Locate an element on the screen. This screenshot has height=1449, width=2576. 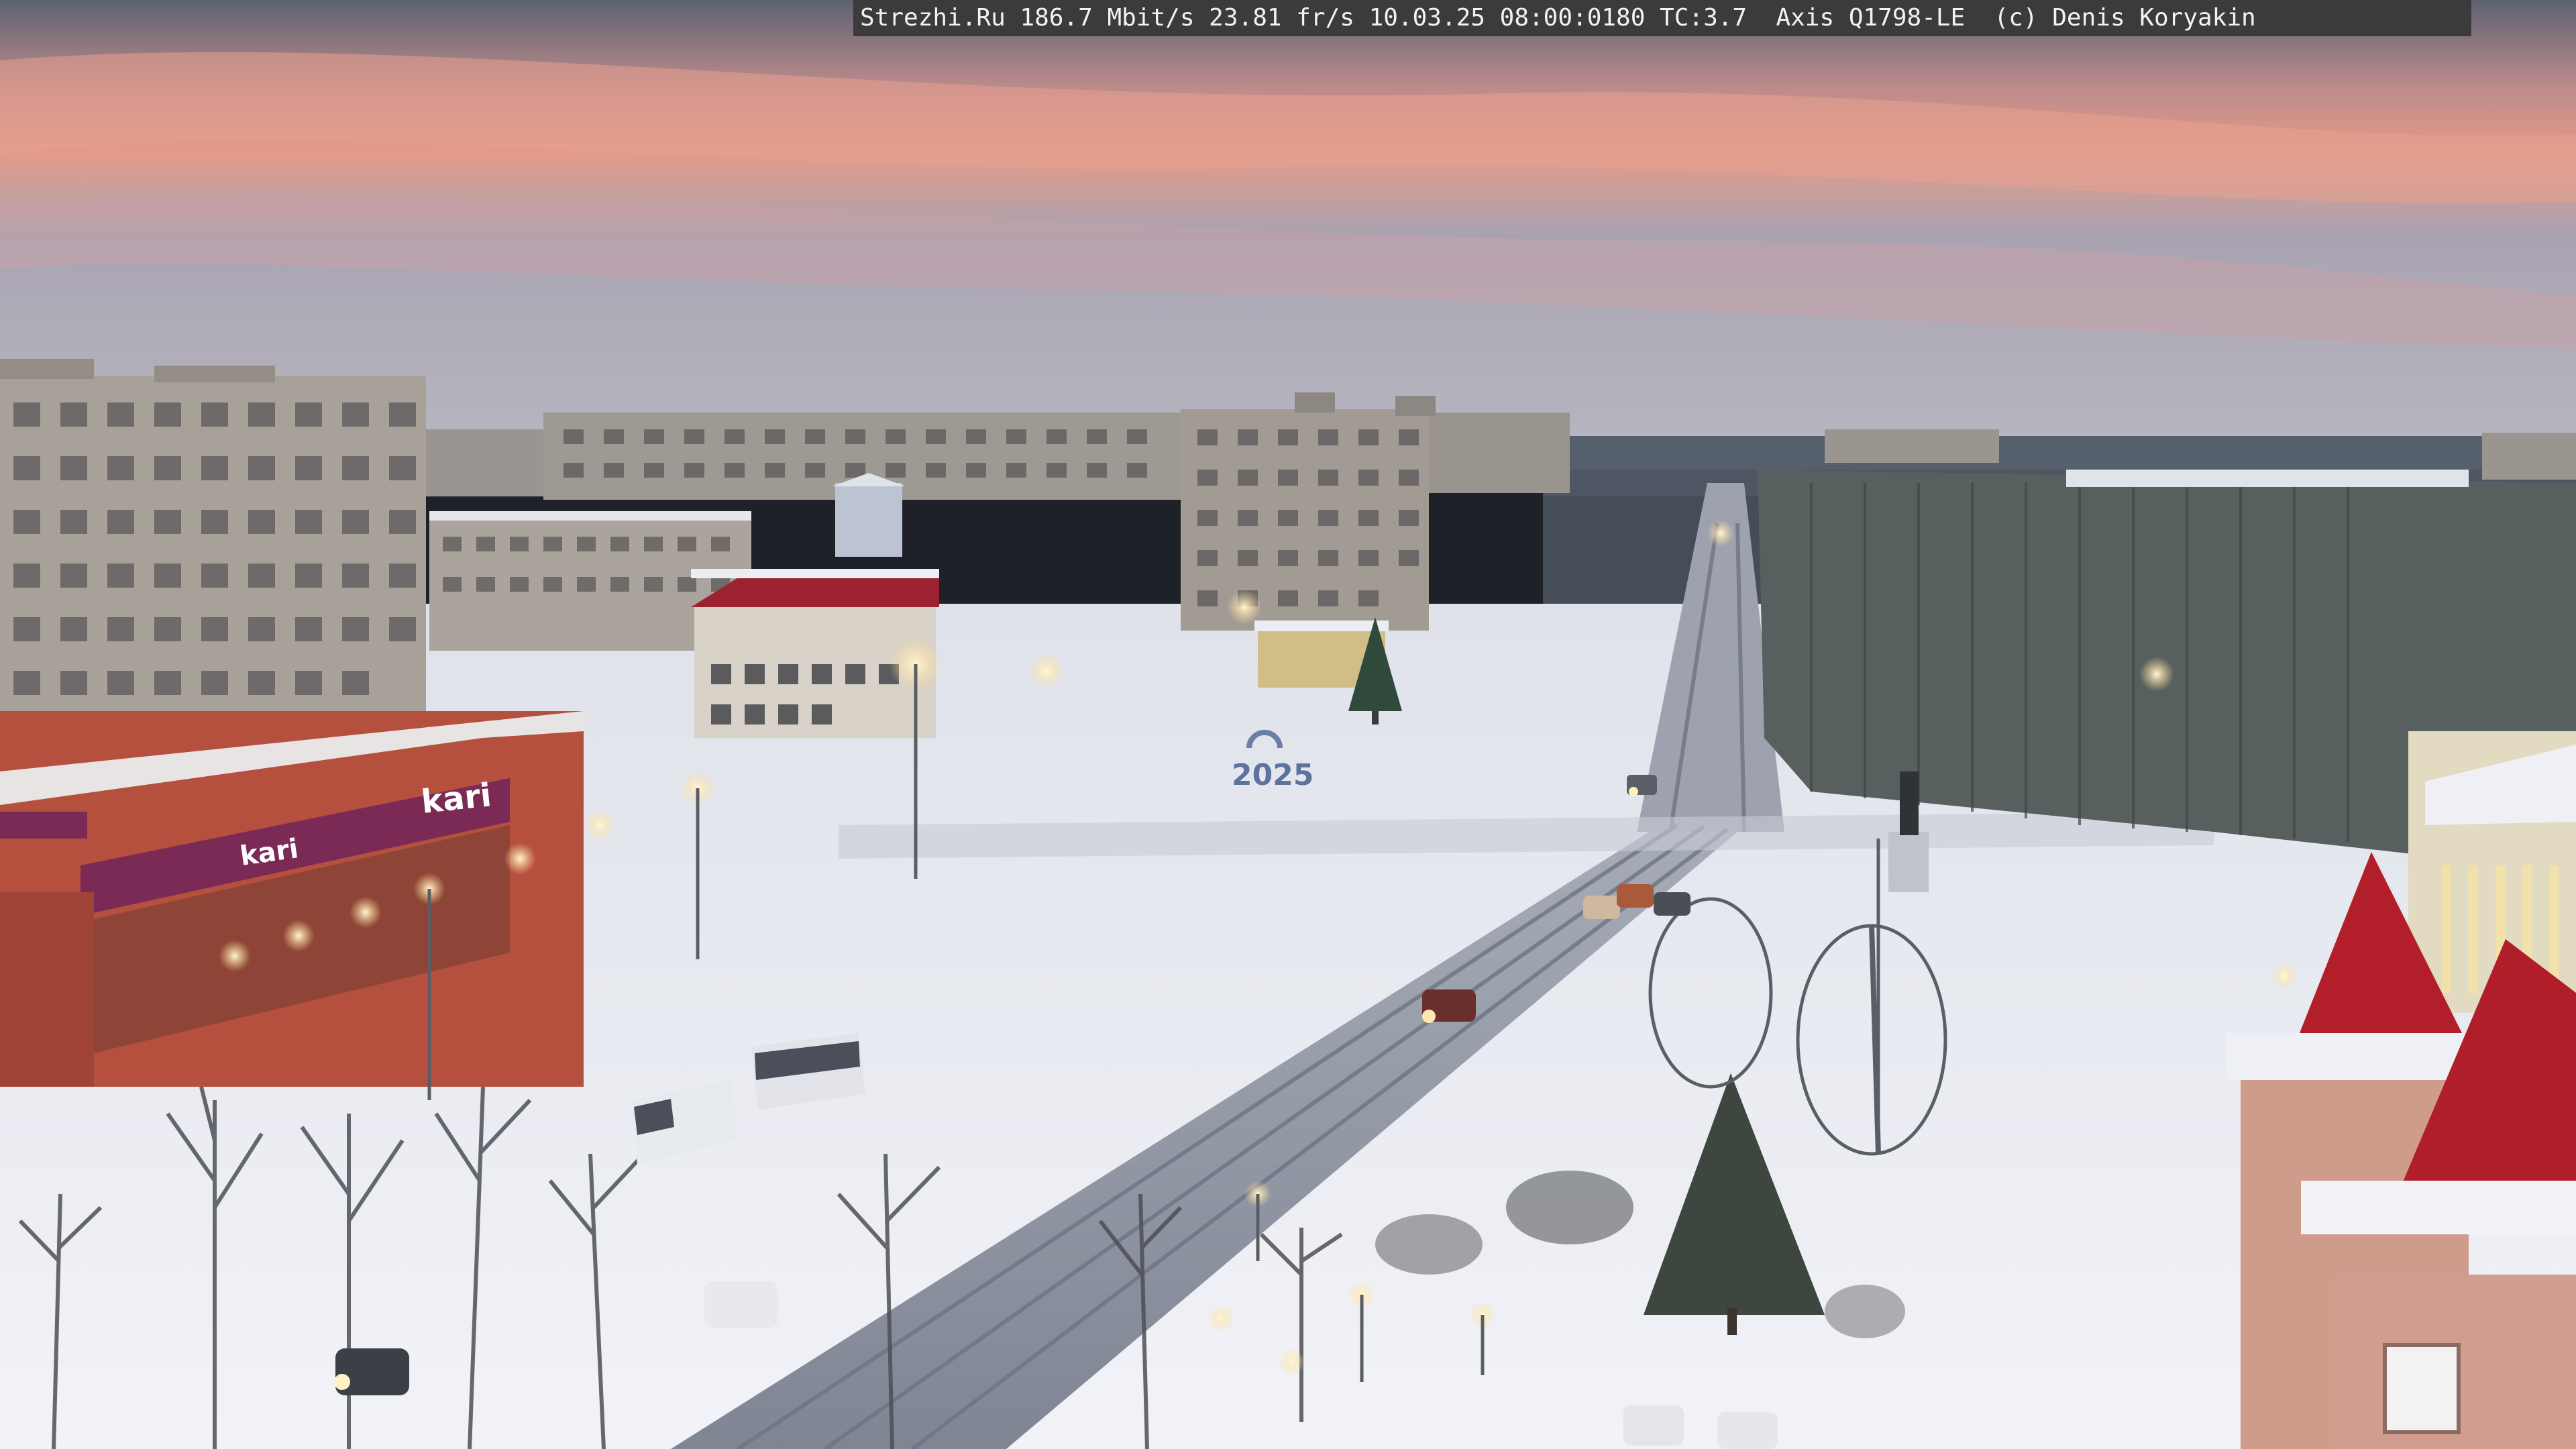
store-sign-kari: kari is located at coordinates (456, 798).